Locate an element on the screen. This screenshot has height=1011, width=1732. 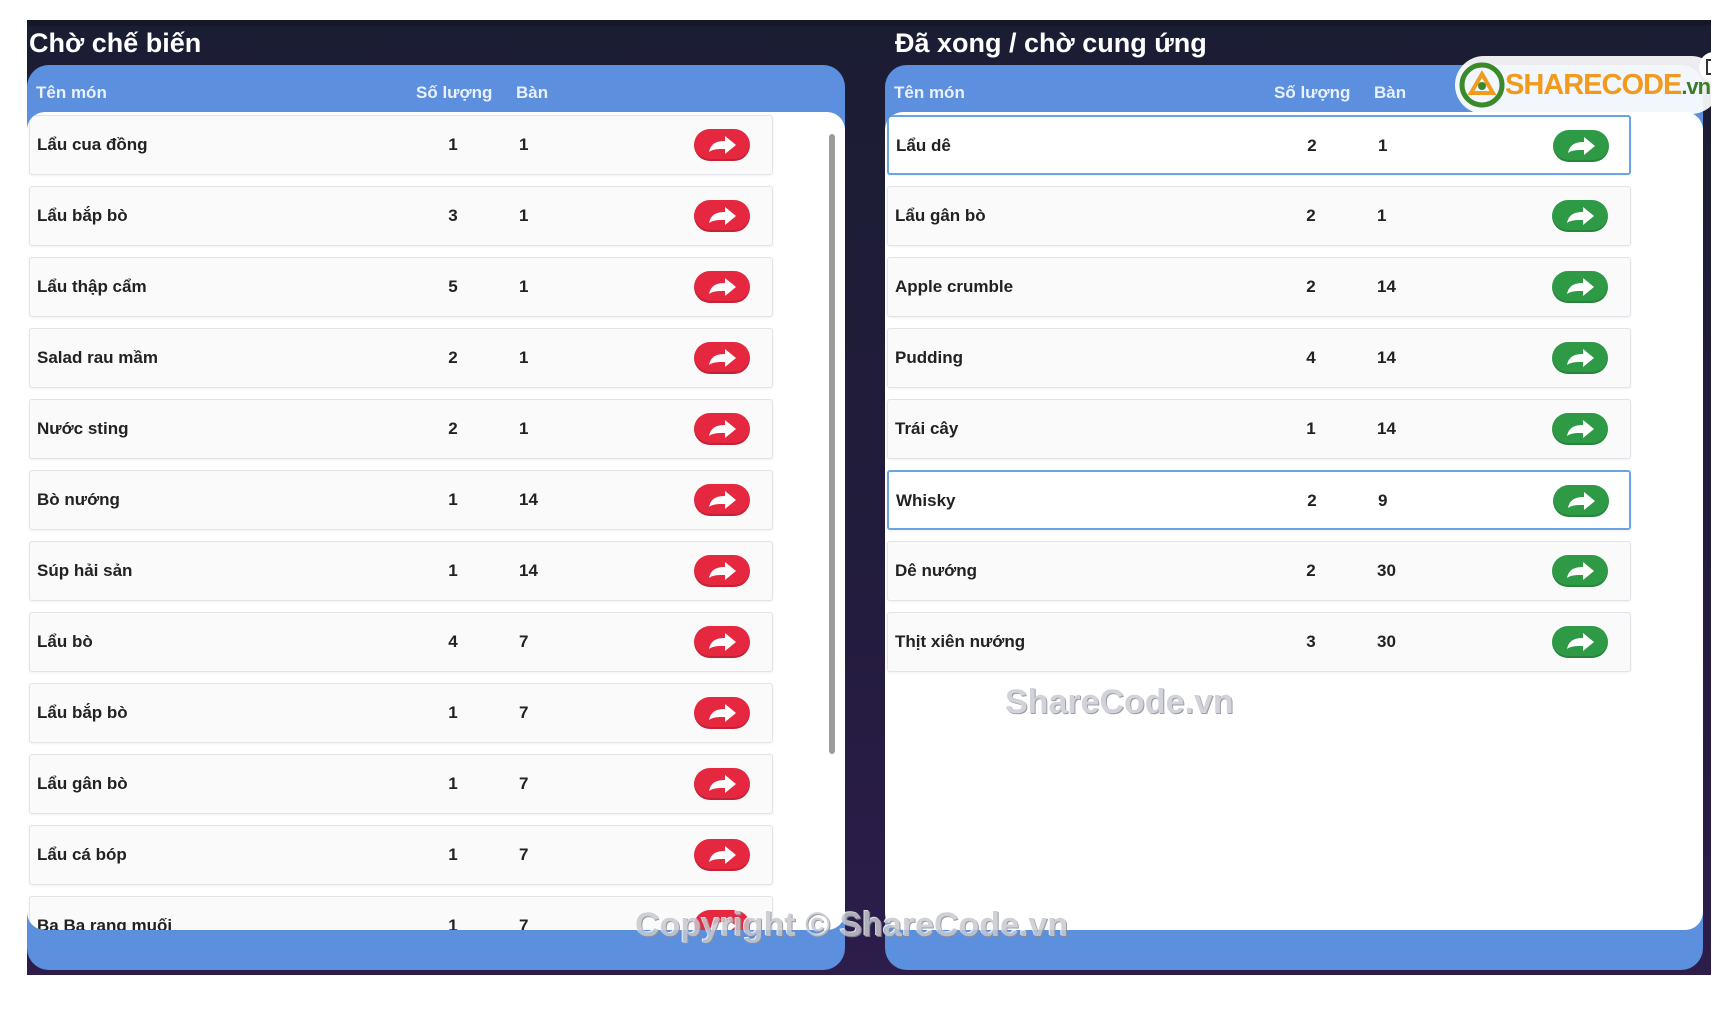
done-col-name: Tên món is located at coordinates (929, 92).